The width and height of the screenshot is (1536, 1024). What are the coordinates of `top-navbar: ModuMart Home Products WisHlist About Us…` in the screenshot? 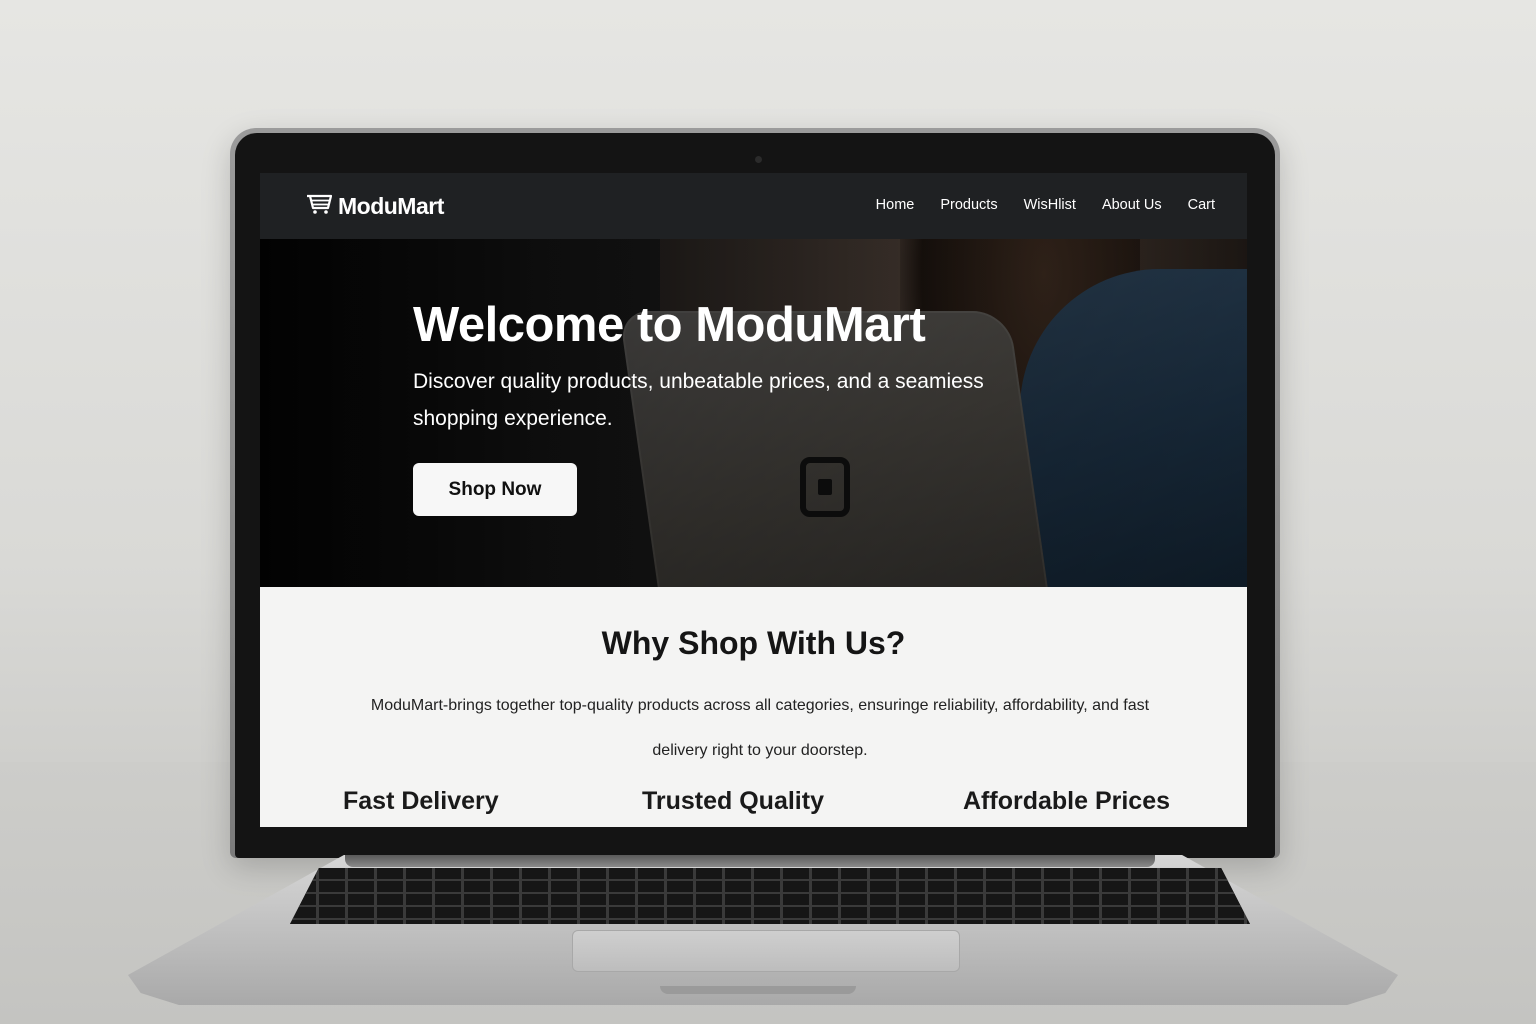 It's located at (753, 206).